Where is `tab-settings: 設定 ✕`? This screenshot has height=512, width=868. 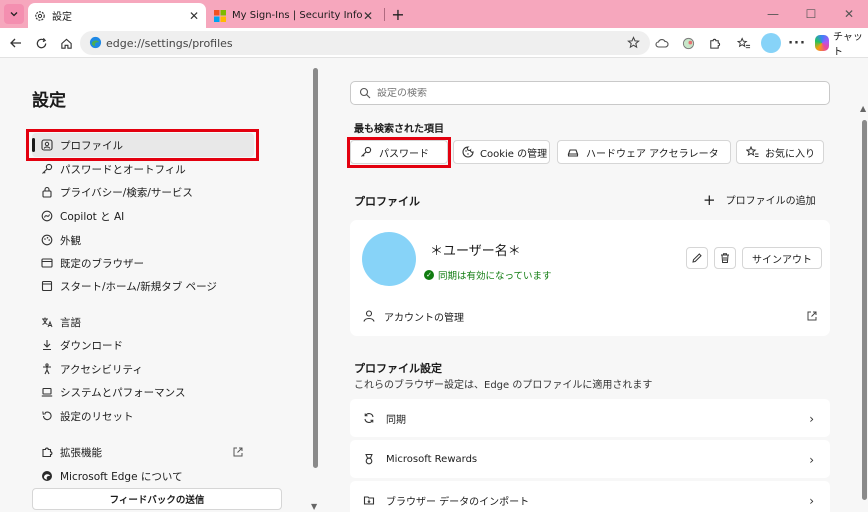 tab-settings: 設定 ✕ is located at coordinates (117, 15).